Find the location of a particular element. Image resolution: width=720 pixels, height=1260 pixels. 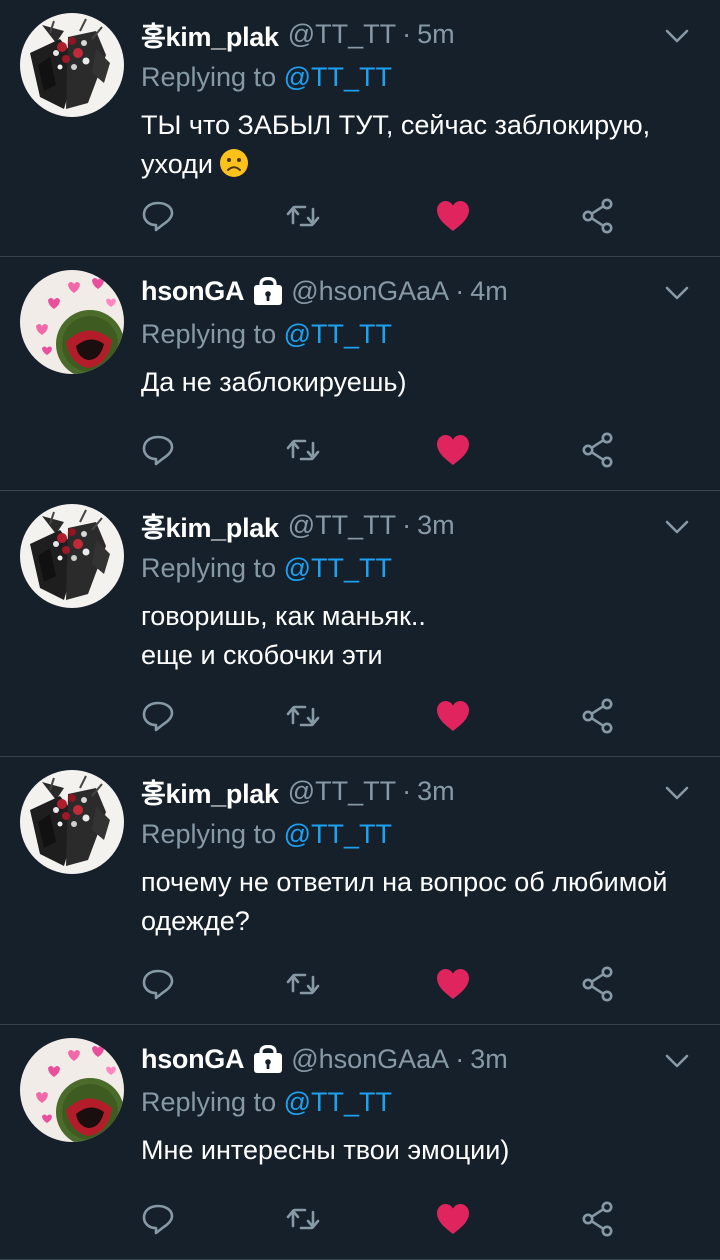

tweet-text-line: Мне интересны твои эмоции) is located at coordinates (423, 1150).